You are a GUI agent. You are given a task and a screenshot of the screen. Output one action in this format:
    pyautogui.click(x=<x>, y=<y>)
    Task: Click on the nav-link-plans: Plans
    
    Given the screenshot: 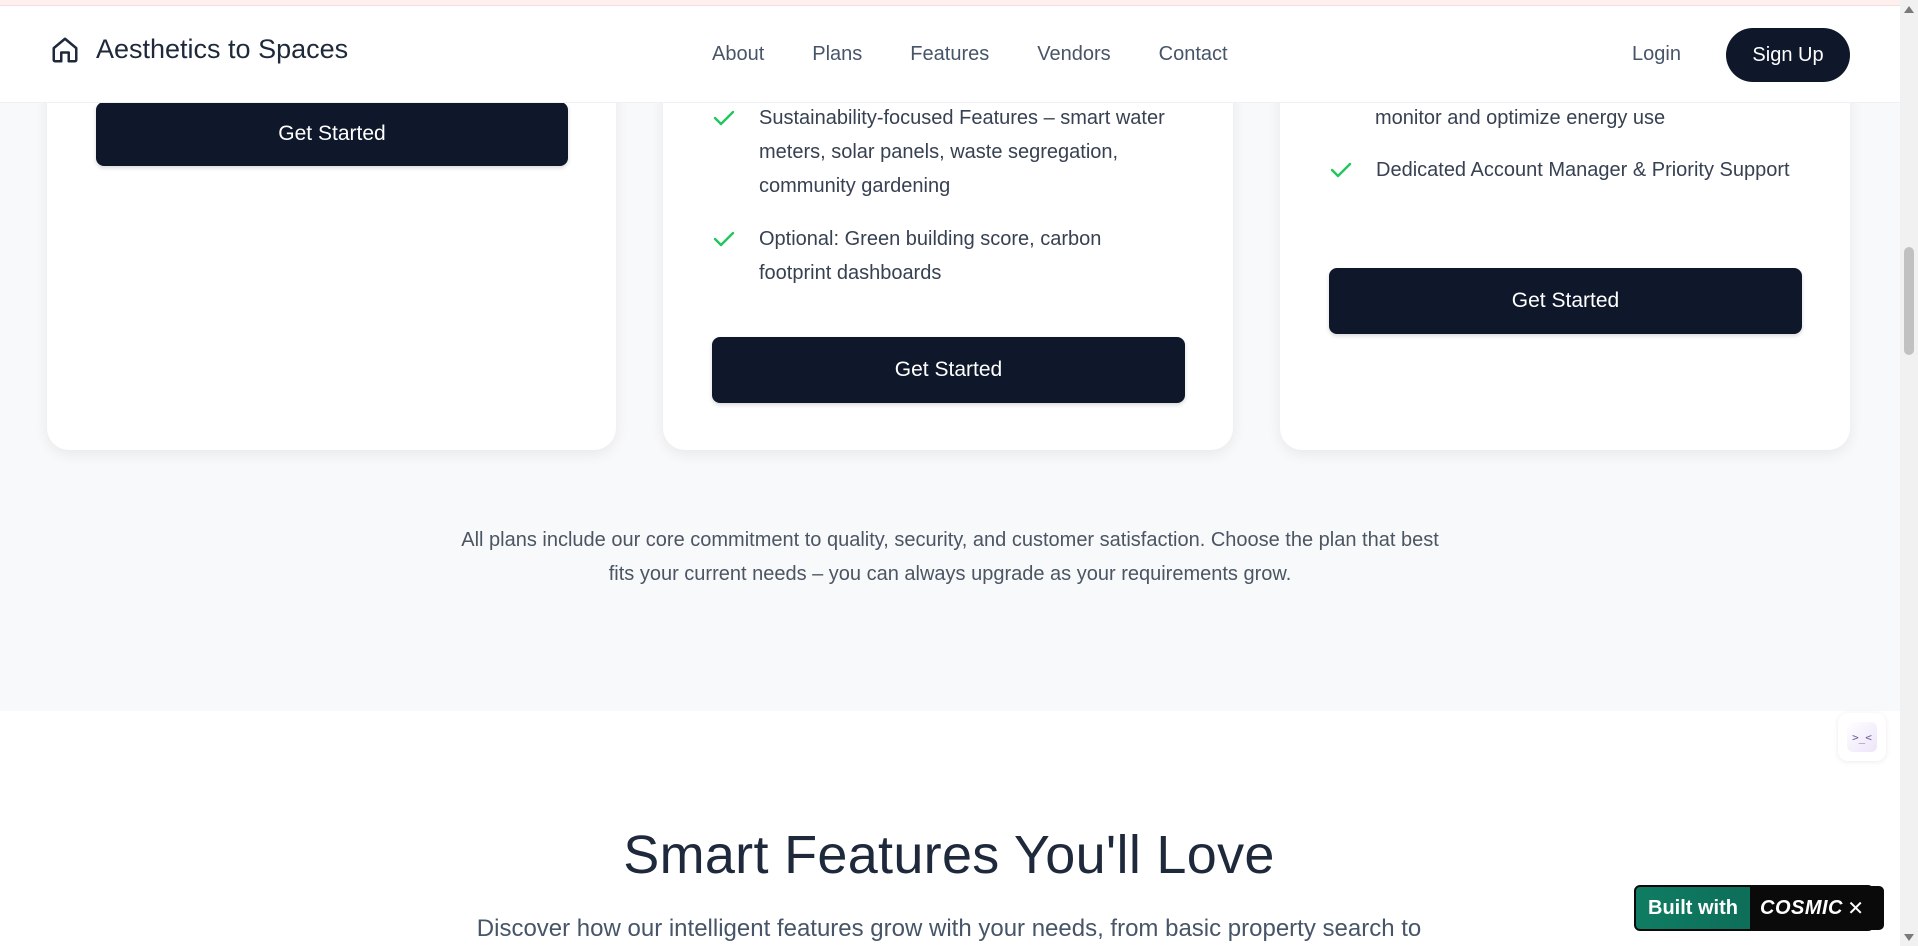 What is the action you would take?
    pyautogui.click(x=837, y=54)
    